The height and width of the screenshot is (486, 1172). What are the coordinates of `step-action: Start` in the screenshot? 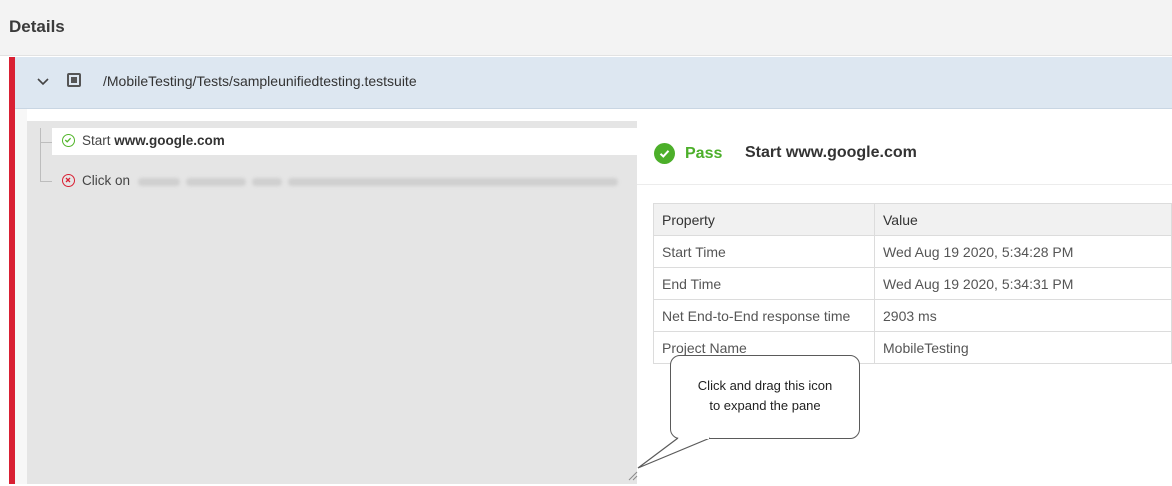 It's located at (98, 140).